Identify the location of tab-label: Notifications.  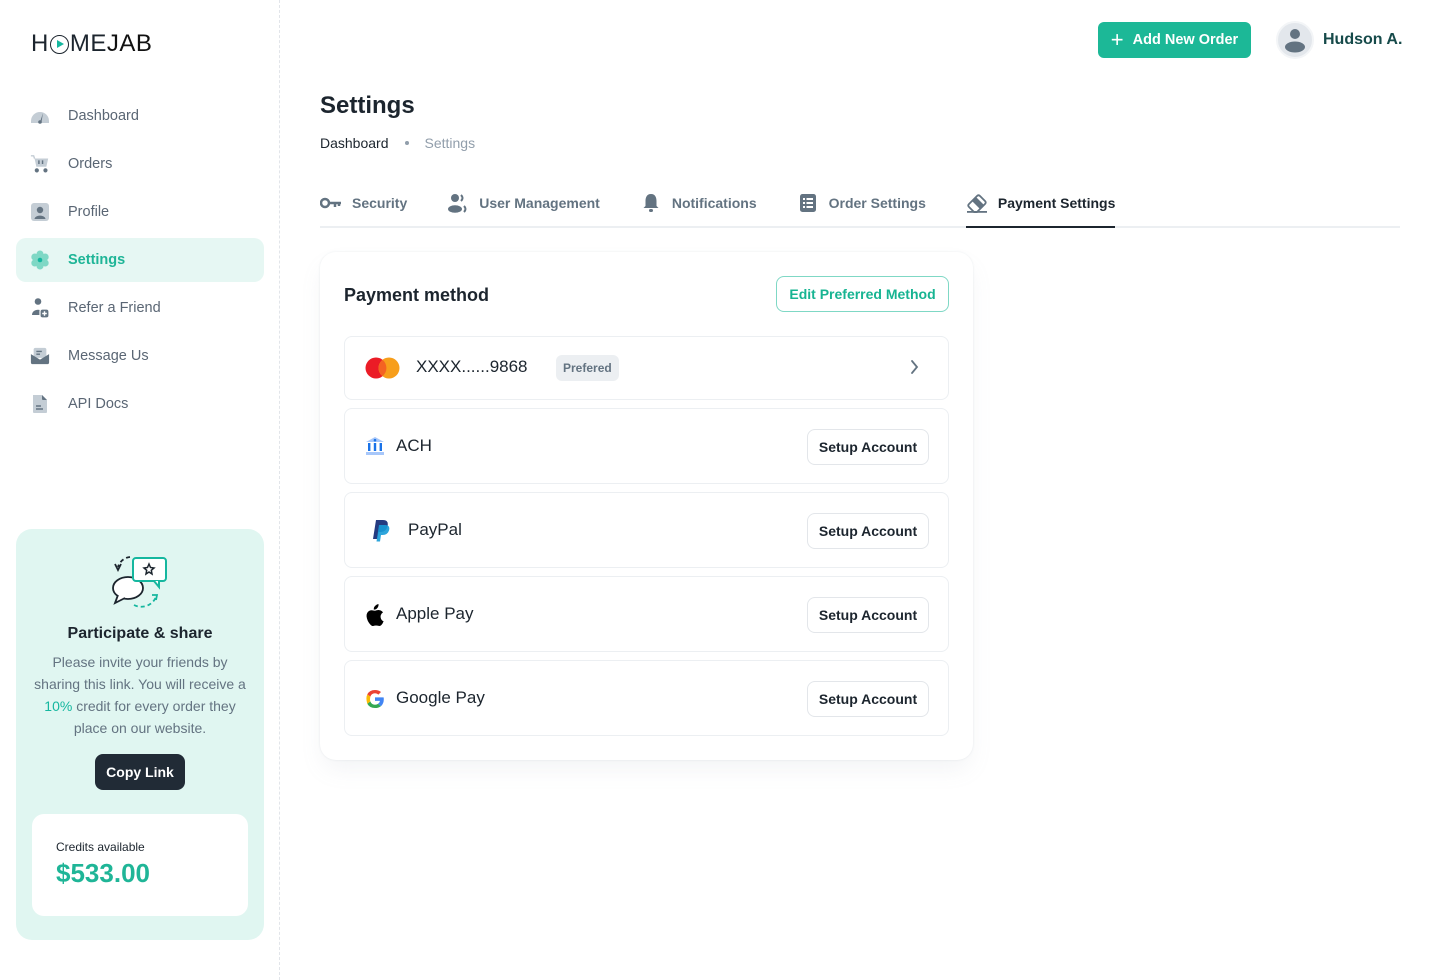
(714, 203).